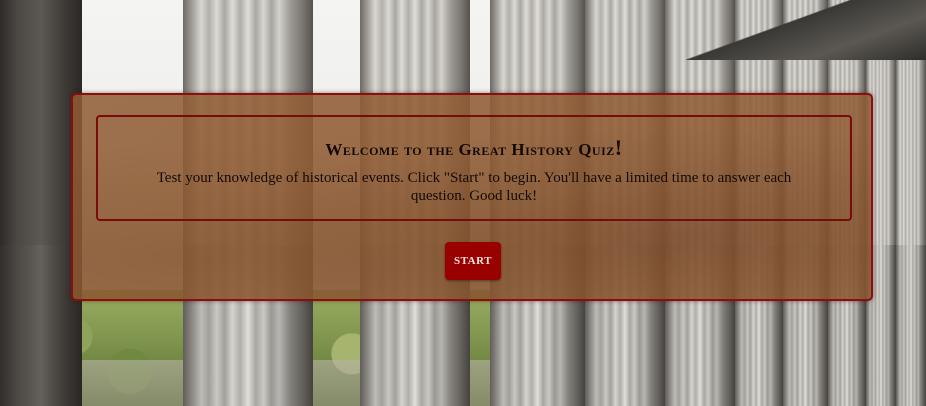 Image resolution: width=926 pixels, height=406 pixels. What do you see at coordinates (473, 261) in the screenshot?
I see `start-button: START` at bounding box center [473, 261].